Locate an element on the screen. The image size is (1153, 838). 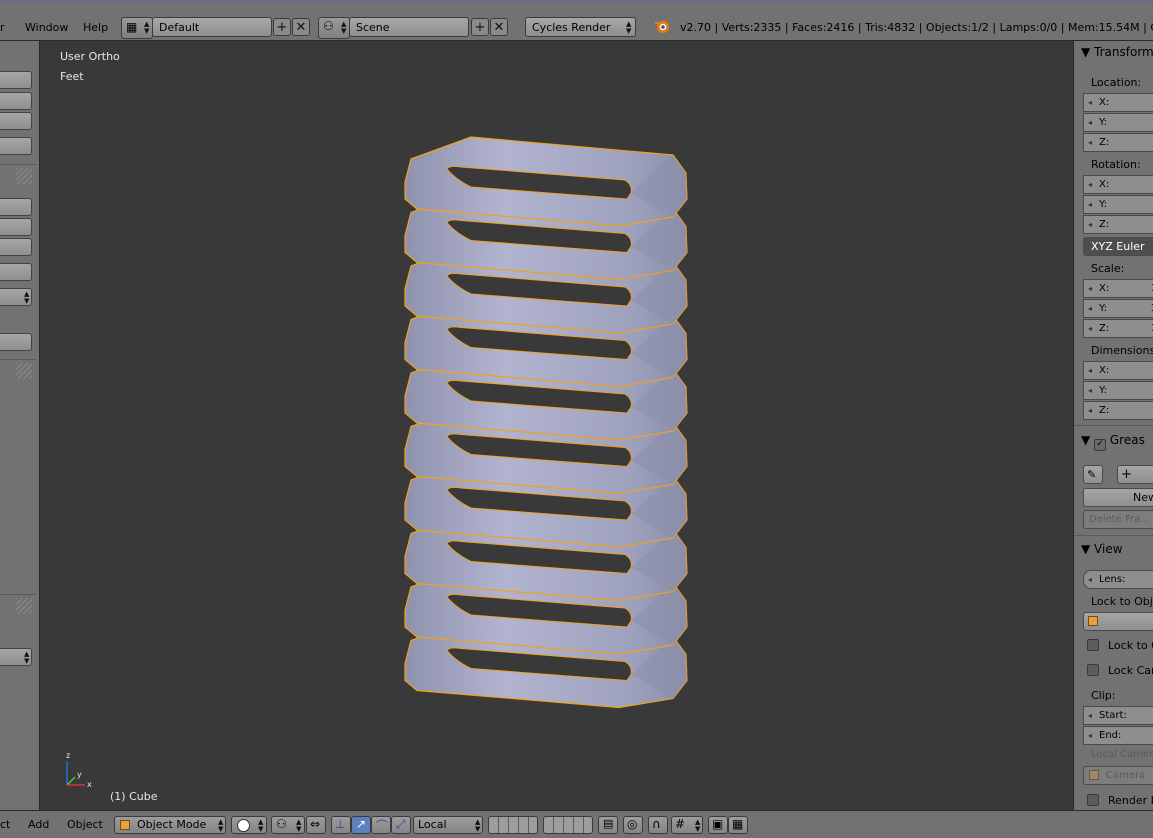
viewport-shading-dropdown: ▲ ▼ is located at coordinates (249, 825).